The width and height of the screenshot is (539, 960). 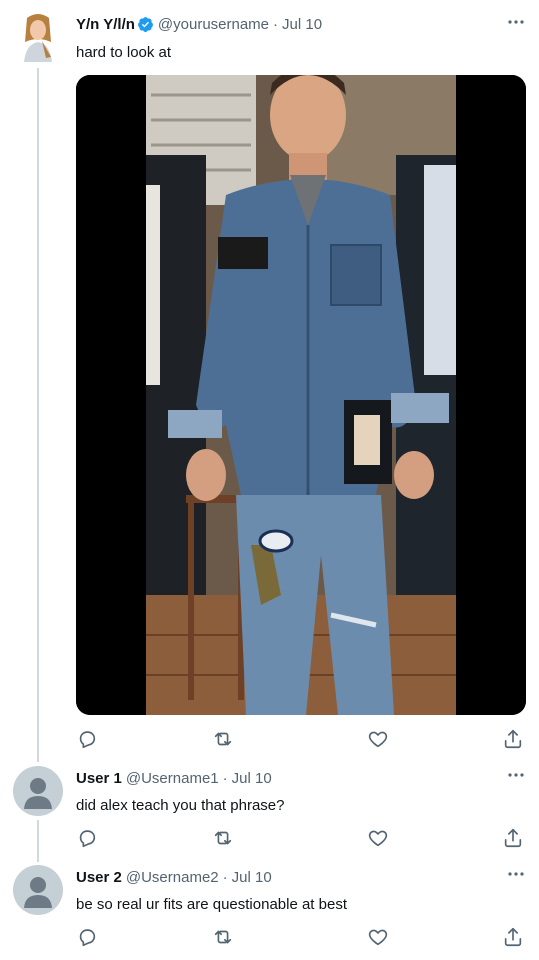 I want to click on tweet-text: did alex teach you that phrase?, so click(x=180, y=805).